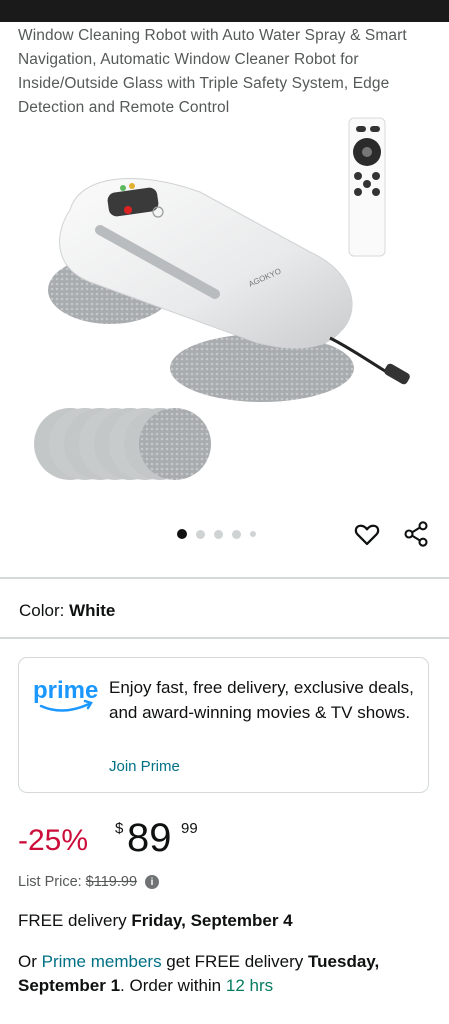 This screenshot has height=1024, width=449. What do you see at coordinates (224, 11) in the screenshot?
I see `status-bar` at bounding box center [224, 11].